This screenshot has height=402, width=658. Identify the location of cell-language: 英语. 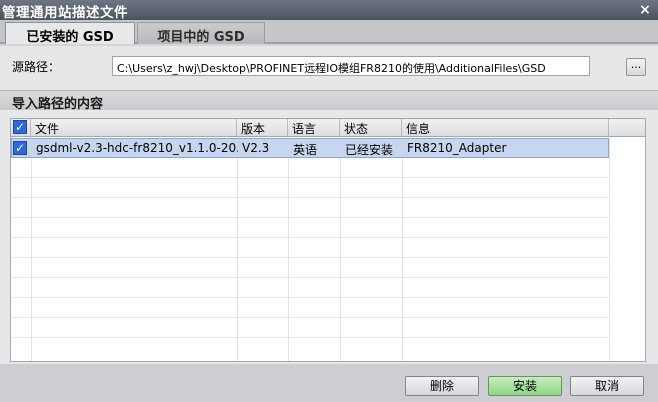
(305, 150).